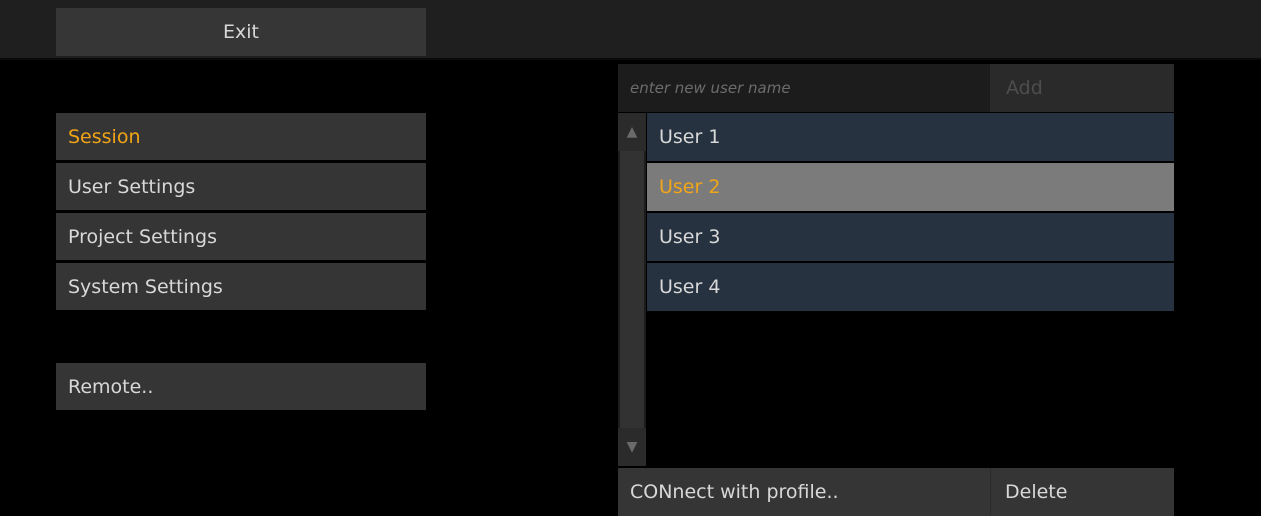 The height and width of the screenshot is (516, 1261). Describe the element at coordinates (241, 236) in the screenshot. I see `menu-item-project-settings: Project Settings` at that location.